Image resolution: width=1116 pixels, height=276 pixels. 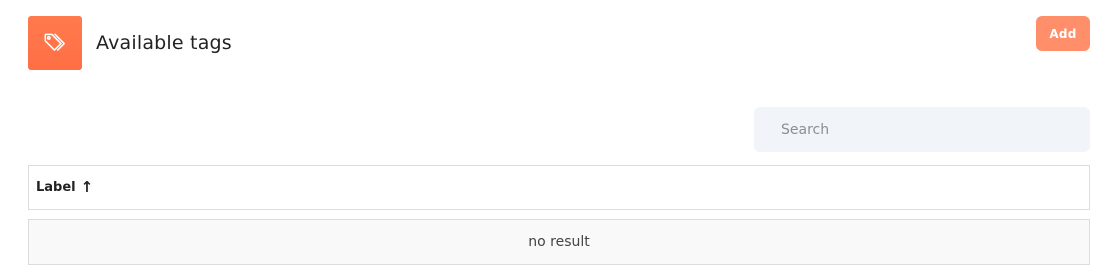 I want to click on tags-badge, so click(x=55, y=43).